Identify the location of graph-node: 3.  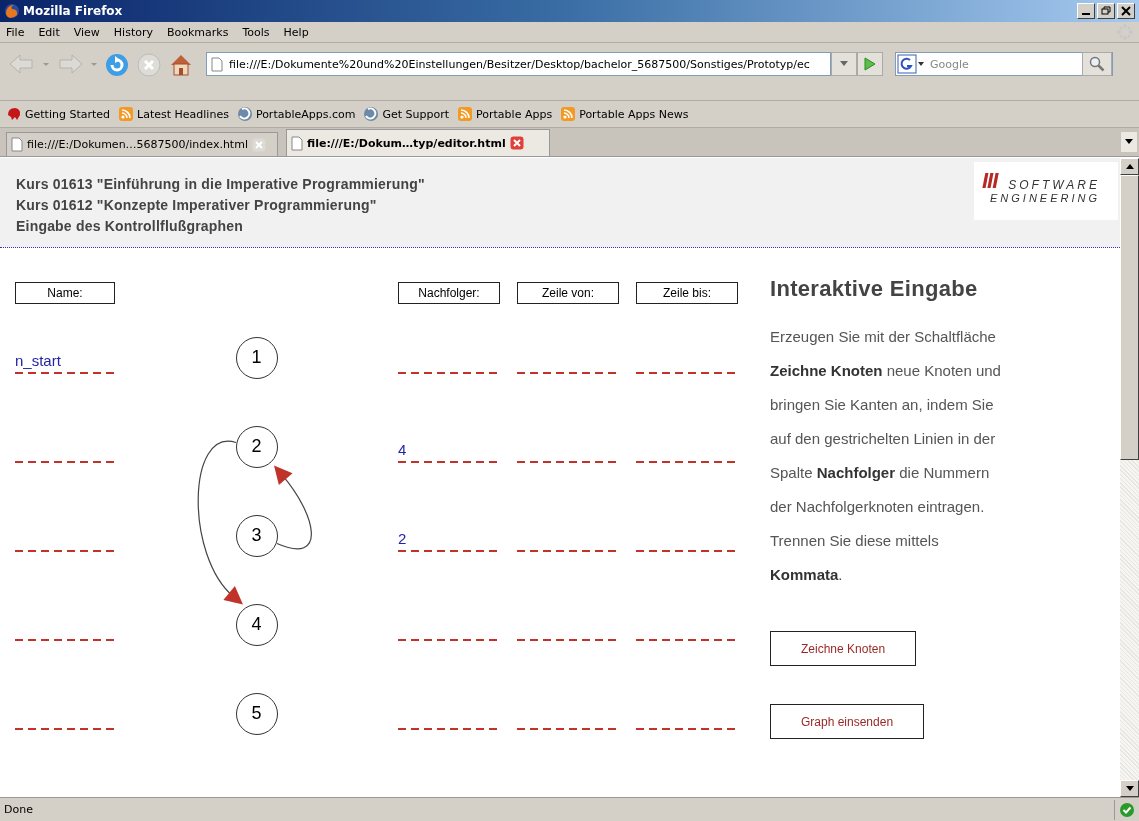
(256, 535).